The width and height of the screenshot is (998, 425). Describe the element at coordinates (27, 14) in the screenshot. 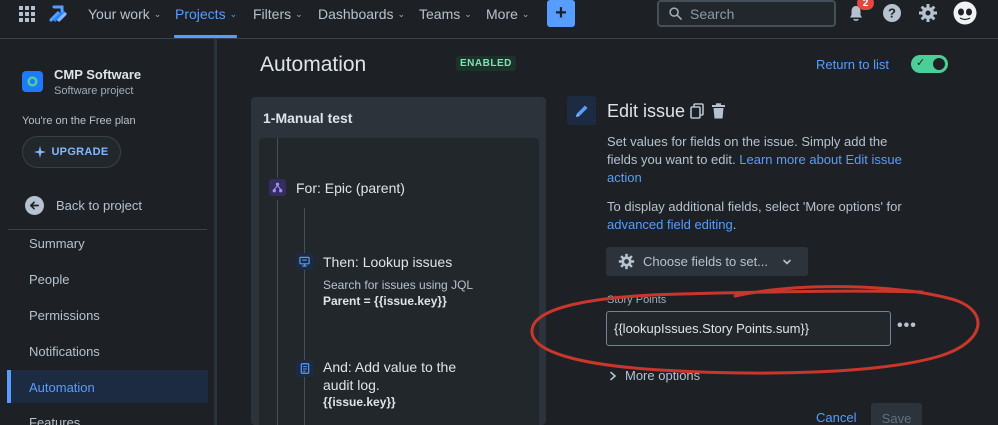

I see `app-switcher-icon` at that location.